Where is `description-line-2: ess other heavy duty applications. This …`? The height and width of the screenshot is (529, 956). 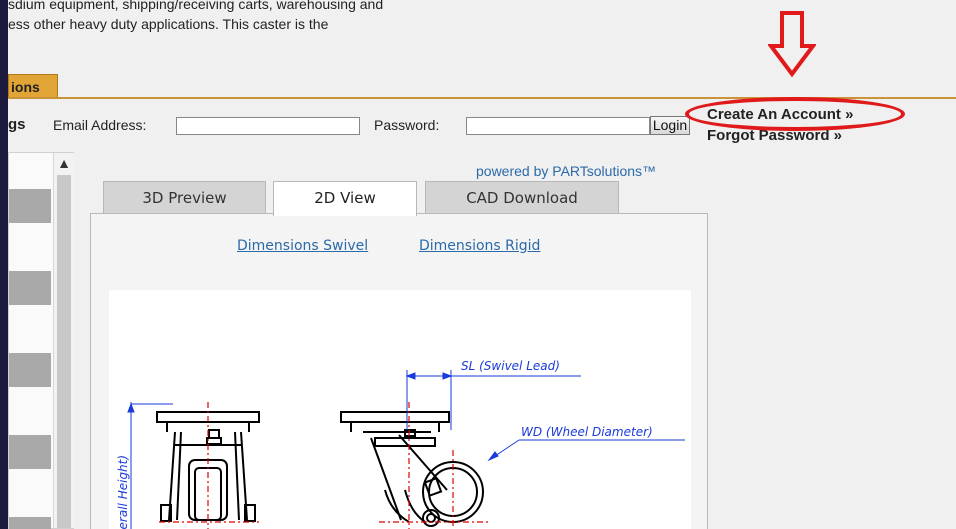
description-line-2: ess other heavy duty applications. This … is located at coordinates (168, 24).